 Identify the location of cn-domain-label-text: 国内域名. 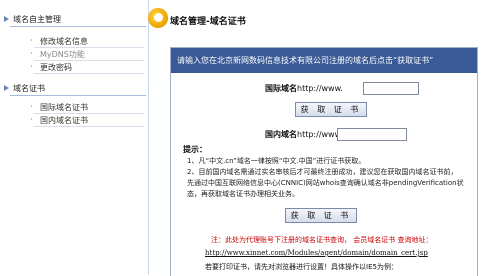
(281, 134).